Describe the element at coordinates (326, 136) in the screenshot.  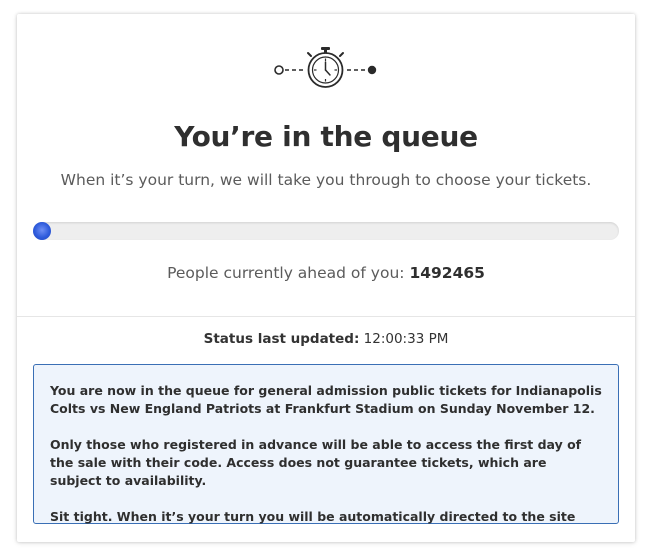
I see `page-title: You’re in the queue` at that location.